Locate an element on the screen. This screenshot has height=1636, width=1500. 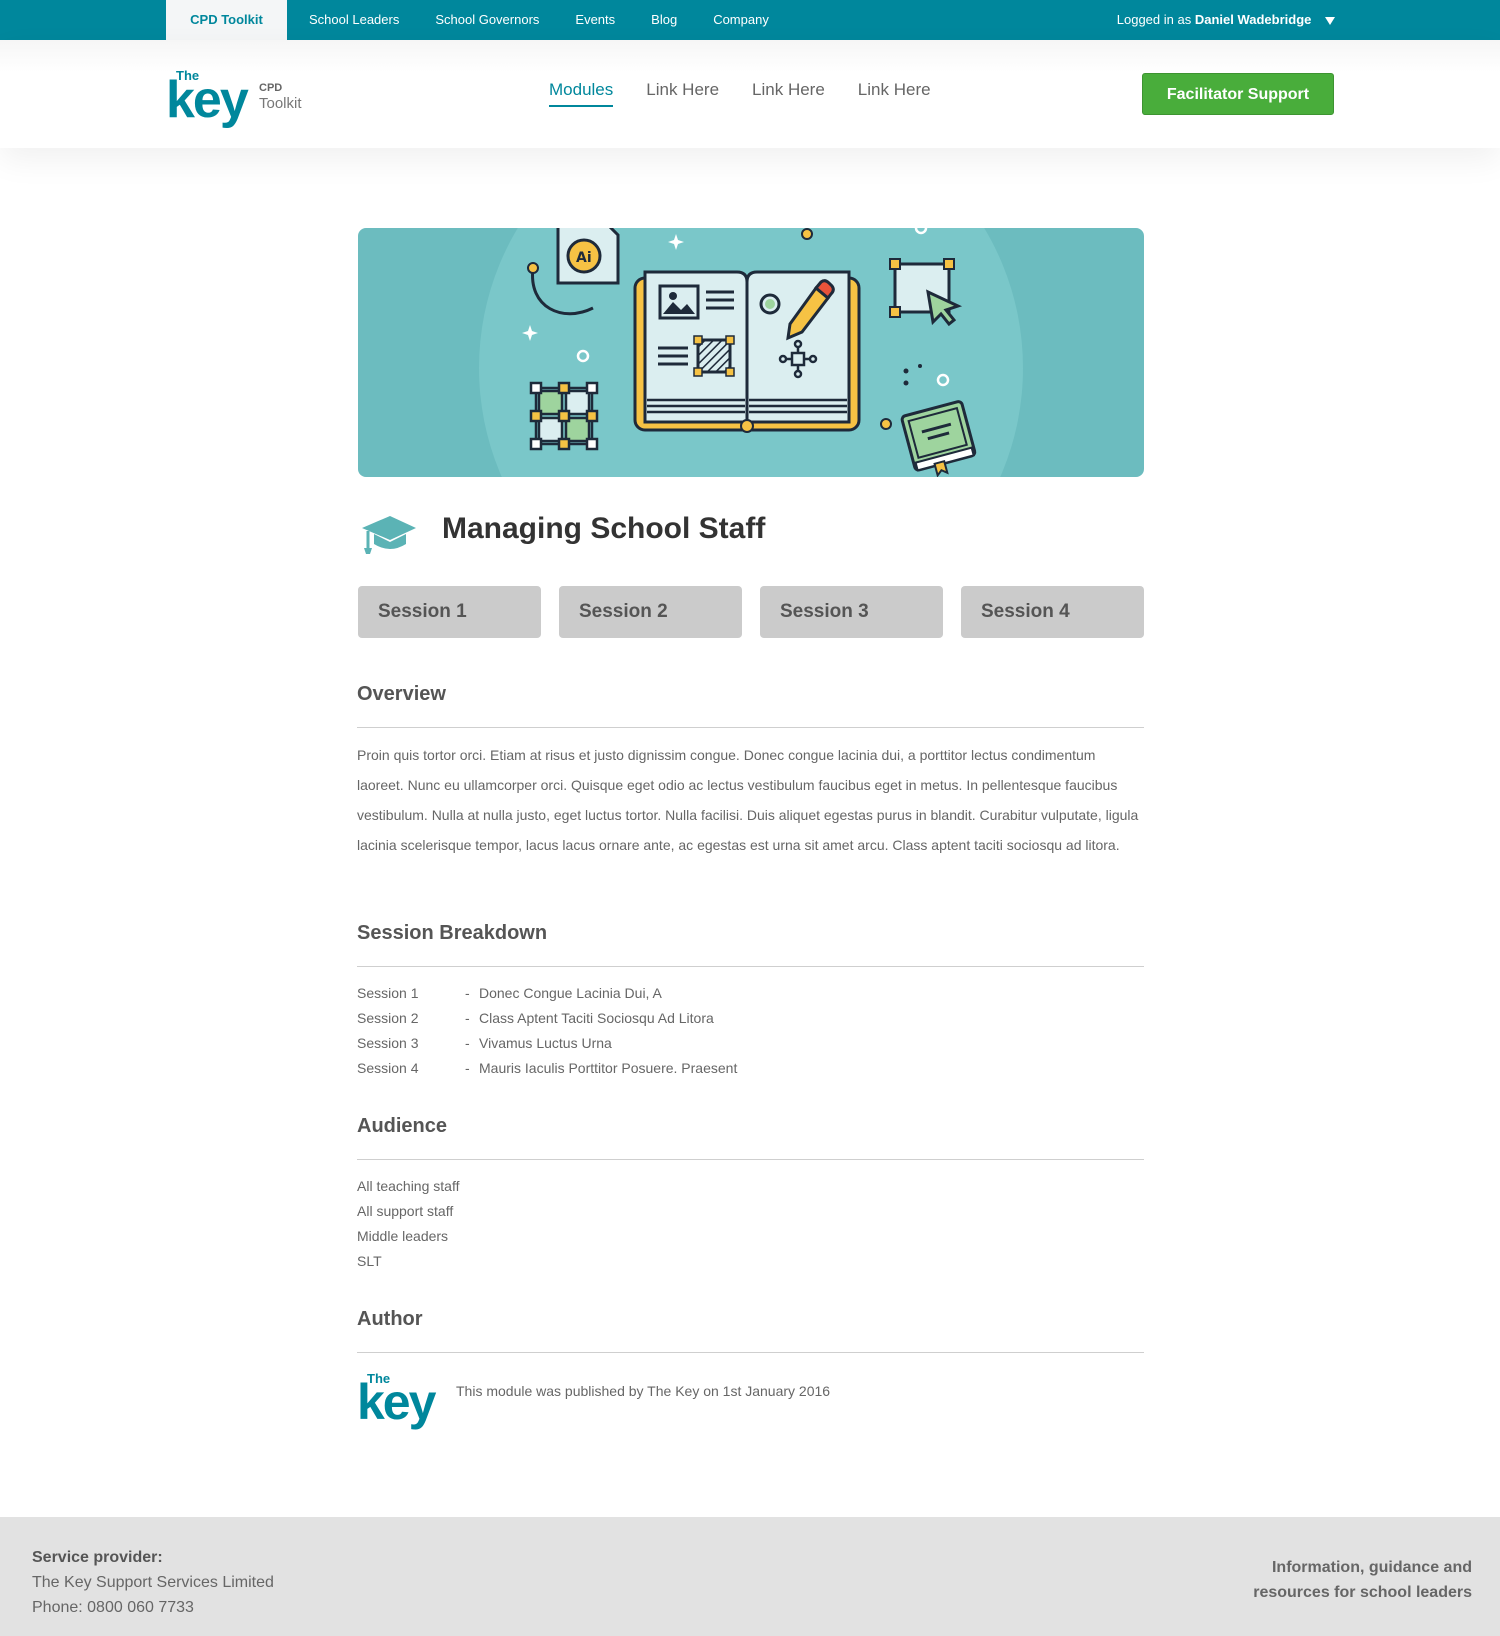
breakdown-label: Session 2 is located at coordinates (388, 1018).